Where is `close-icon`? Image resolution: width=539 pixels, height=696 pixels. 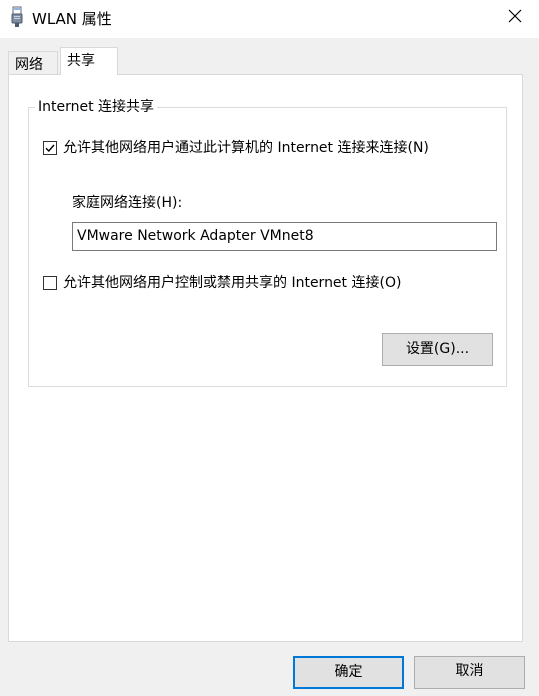
close-icon is located at coordinates (515, 18).